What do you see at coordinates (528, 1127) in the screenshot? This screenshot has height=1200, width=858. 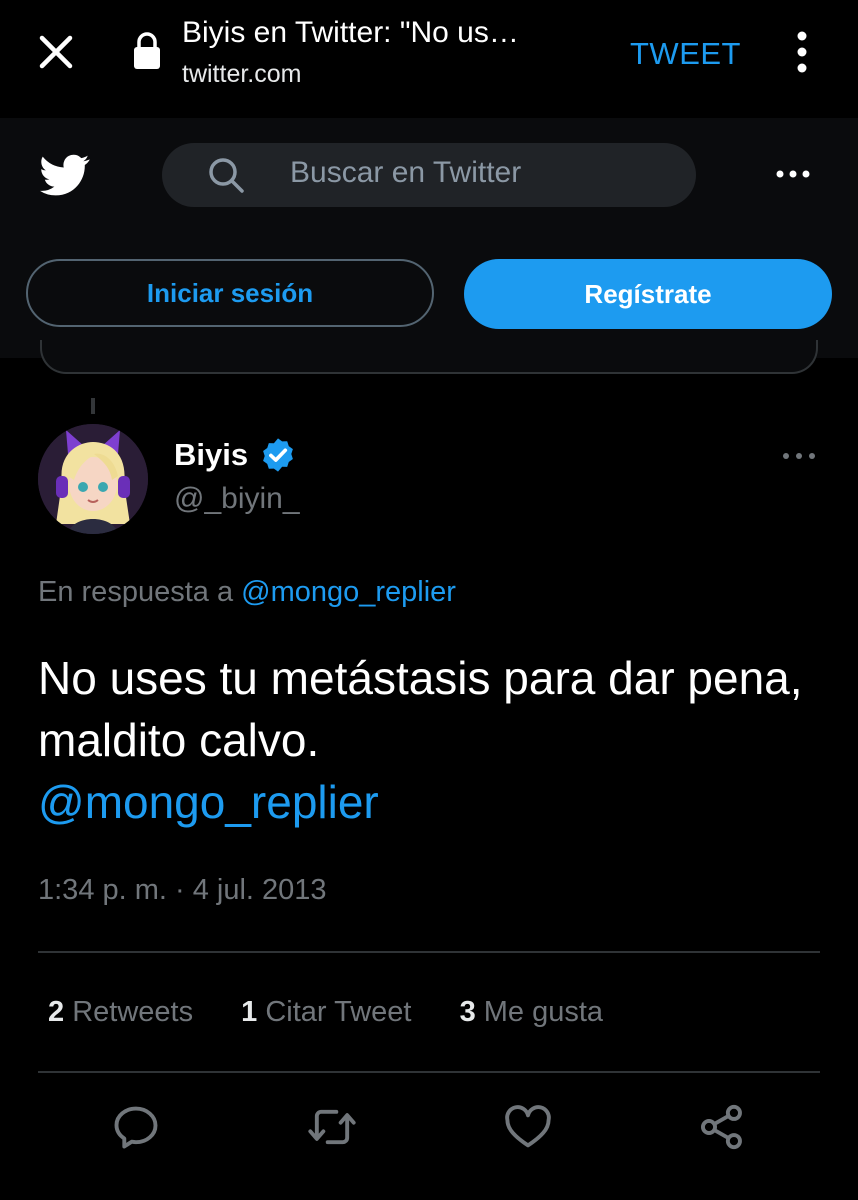 I see `like-icon` at bounding box center [528, 1127].